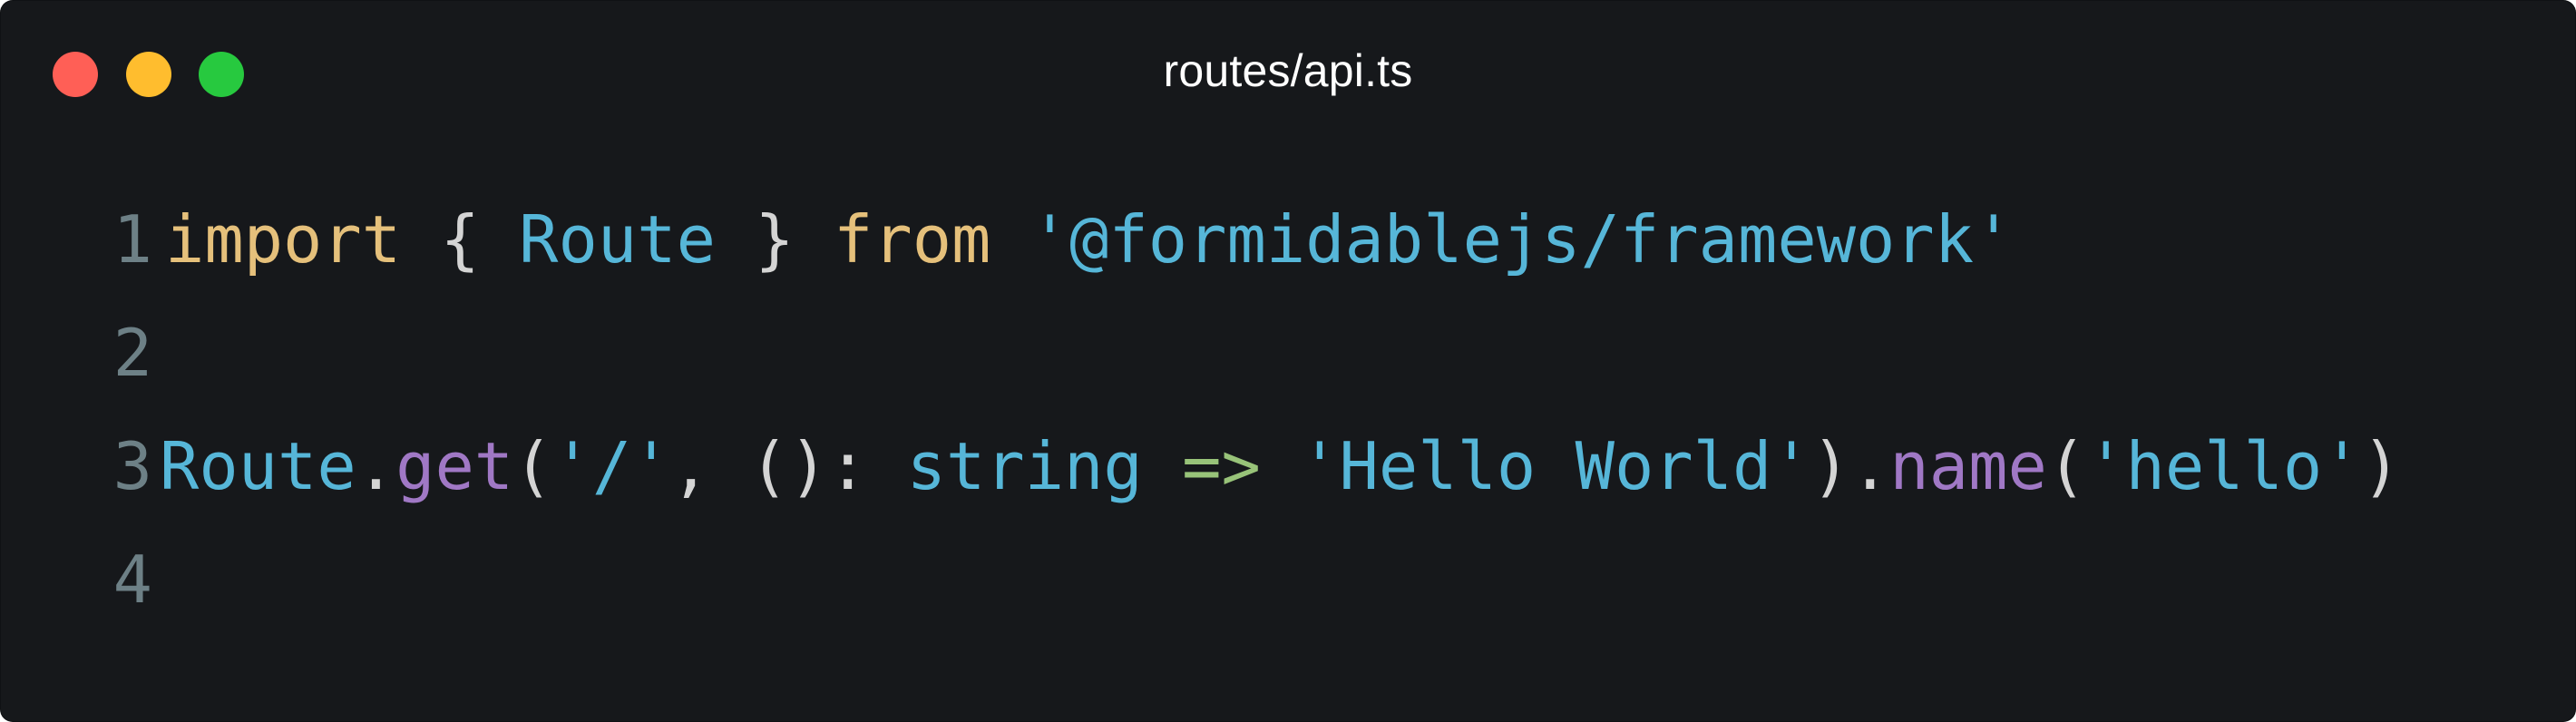 This screenshot has height=722, width=2576. What do you see at coordinates (454, 466) in the screenshot?
I see `code-token-method: get` at bounding box center [454, 466].